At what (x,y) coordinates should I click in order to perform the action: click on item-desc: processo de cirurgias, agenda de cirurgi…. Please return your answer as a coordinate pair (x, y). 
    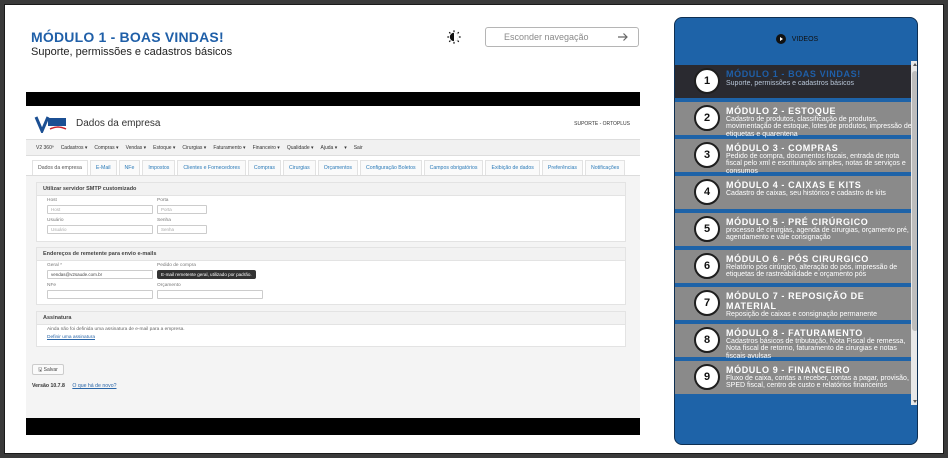
    Looking at the image, I should click on (817, 234).